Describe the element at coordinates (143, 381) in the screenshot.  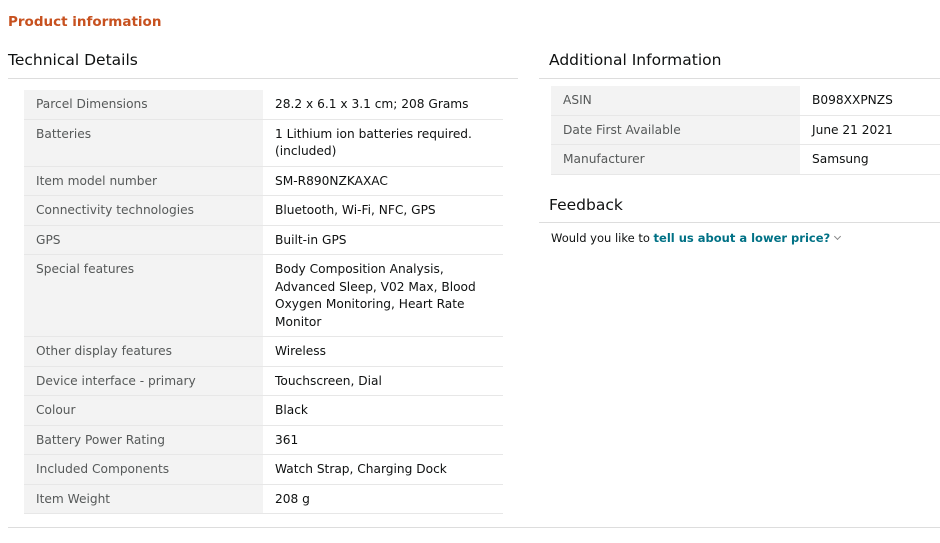
I see `row-label: Device interface - primary` at that location.